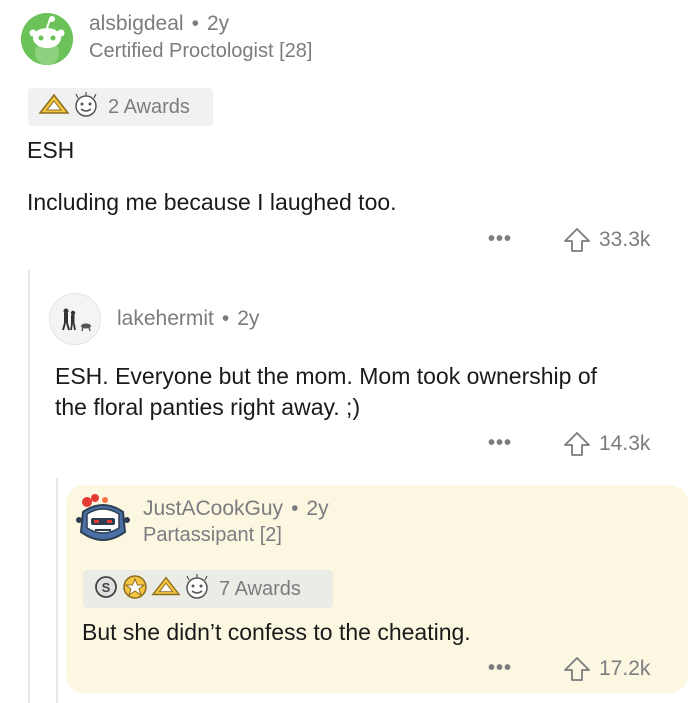  I want to click on upvote-button: 14.3k, so click(606, 444).